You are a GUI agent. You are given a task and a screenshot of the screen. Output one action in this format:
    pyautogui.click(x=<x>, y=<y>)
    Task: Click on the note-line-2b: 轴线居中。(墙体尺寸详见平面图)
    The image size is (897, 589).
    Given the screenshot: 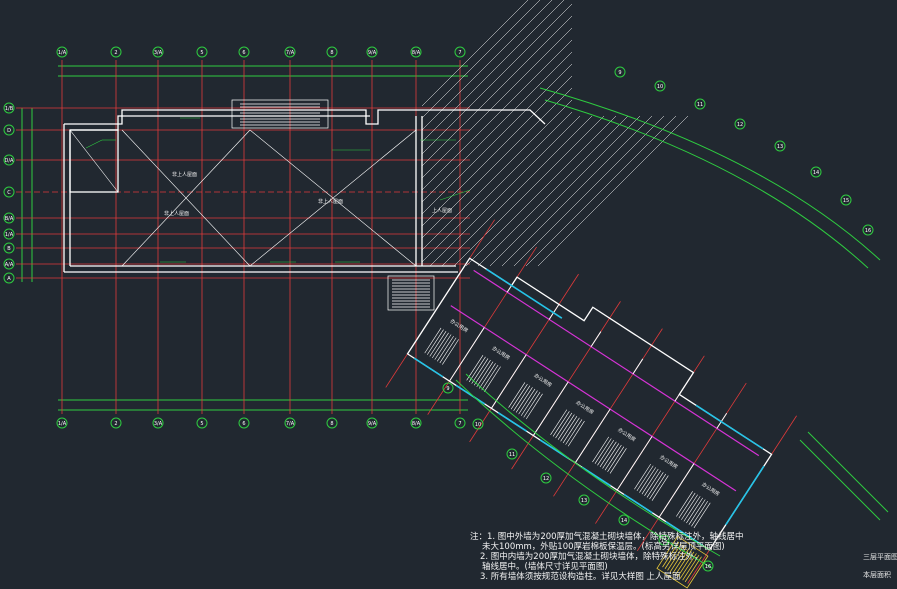 What is the action you would take?
    pyautogui.click(x=545, y=567)
    